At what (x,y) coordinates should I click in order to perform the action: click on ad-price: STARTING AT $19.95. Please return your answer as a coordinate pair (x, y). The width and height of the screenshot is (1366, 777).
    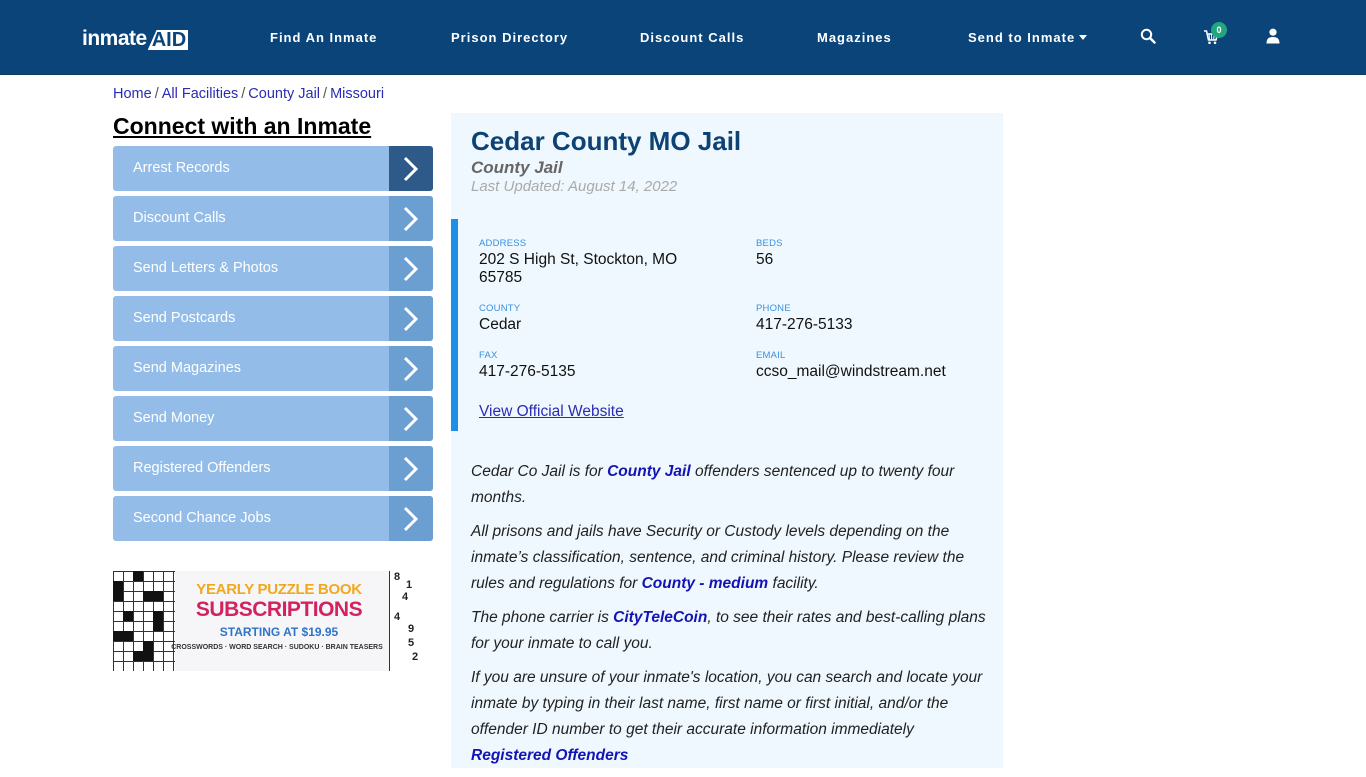
    Looking at the image, I should click on (279, 632).